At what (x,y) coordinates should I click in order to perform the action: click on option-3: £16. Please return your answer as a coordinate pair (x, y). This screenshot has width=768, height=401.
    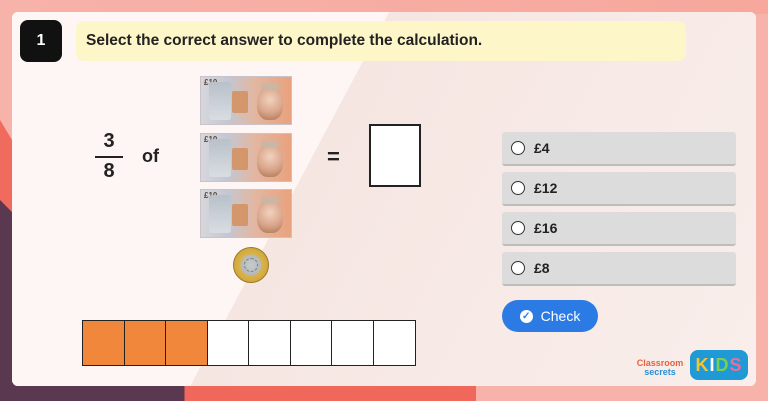
    Looking at the image, I should click on (619, 229).